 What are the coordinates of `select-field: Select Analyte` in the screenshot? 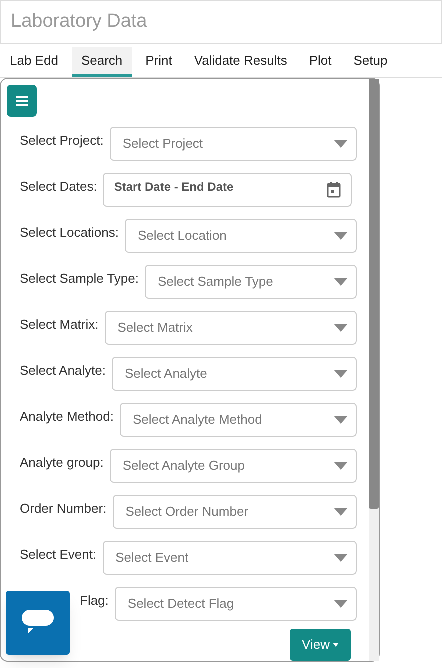 It's located at (234, 374).